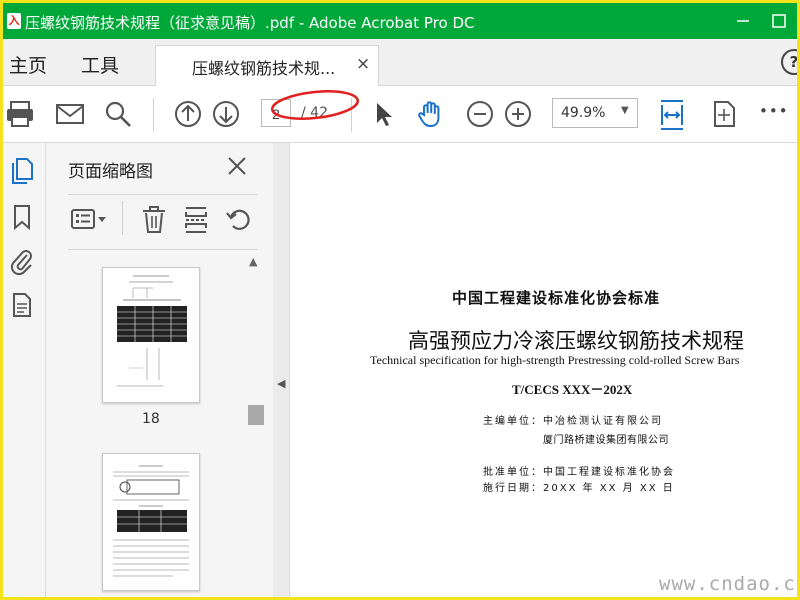 The height and width of the screenshot is (600, 800). Describe the element at coordinates (579, 488) in the screenshot. I see `effective-date: 施行日期：20XX 年 XX 月 XX 日` at that location.